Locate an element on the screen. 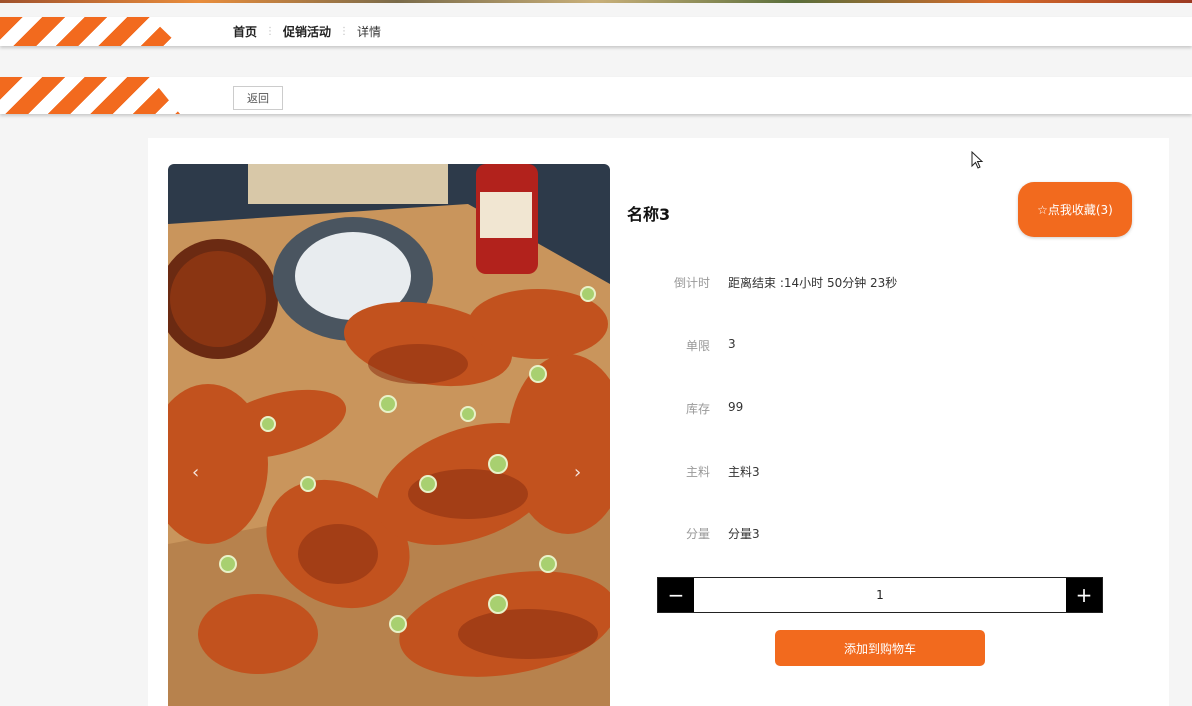 This screenshot has height=706, width=1192. breadcrumb-home: 首页 is located at coordinates (245, 31).